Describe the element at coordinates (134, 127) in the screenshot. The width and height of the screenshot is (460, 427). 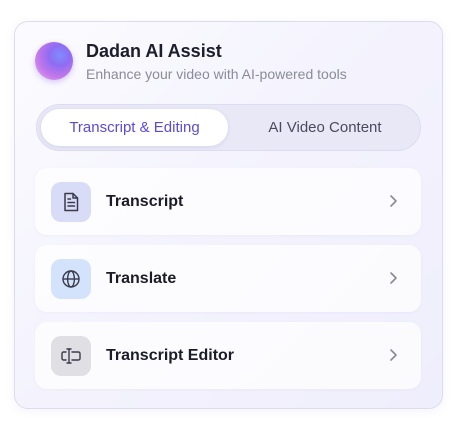
I see `tab-transcript-editing: Transcript & Editing` at that location.